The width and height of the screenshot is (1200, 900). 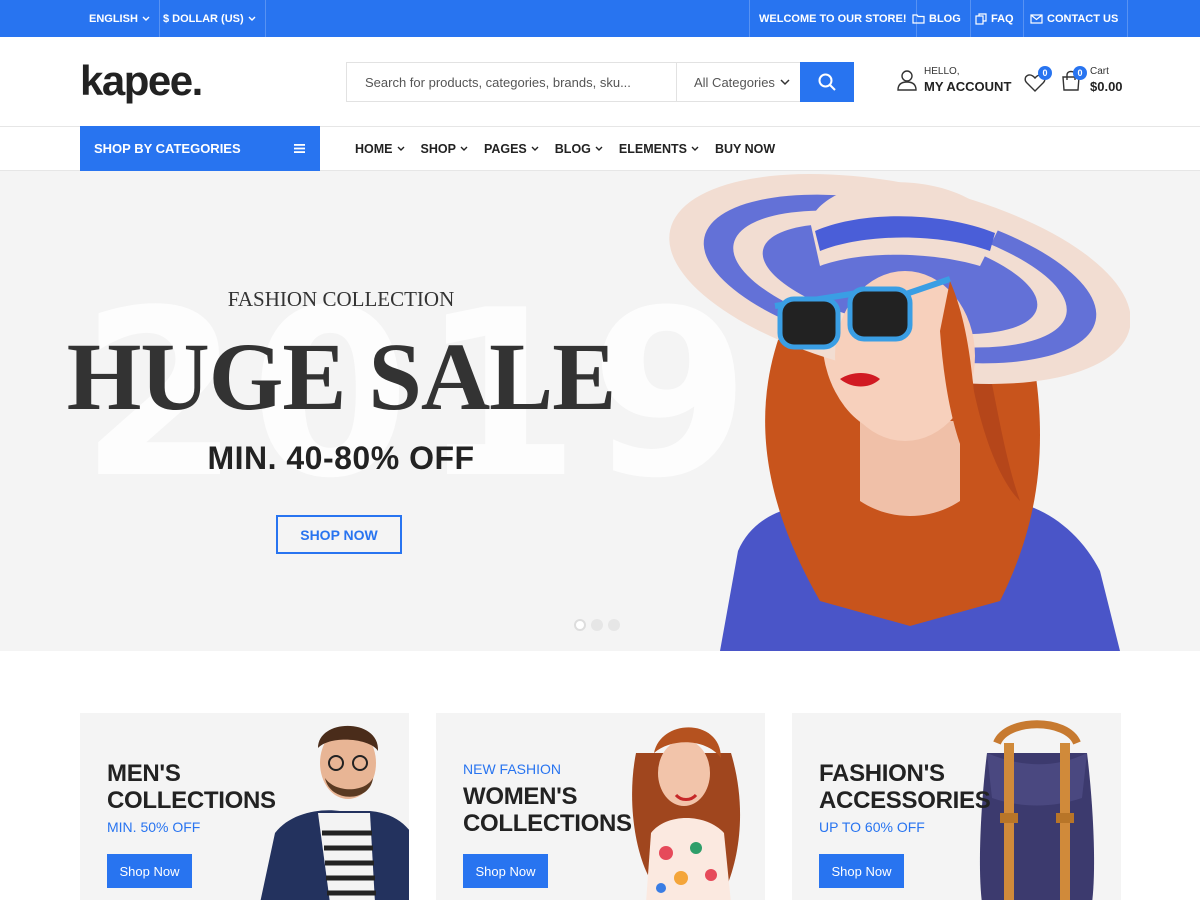 I want to click on hamburger-menu-icon, so click(x=299, y=148).